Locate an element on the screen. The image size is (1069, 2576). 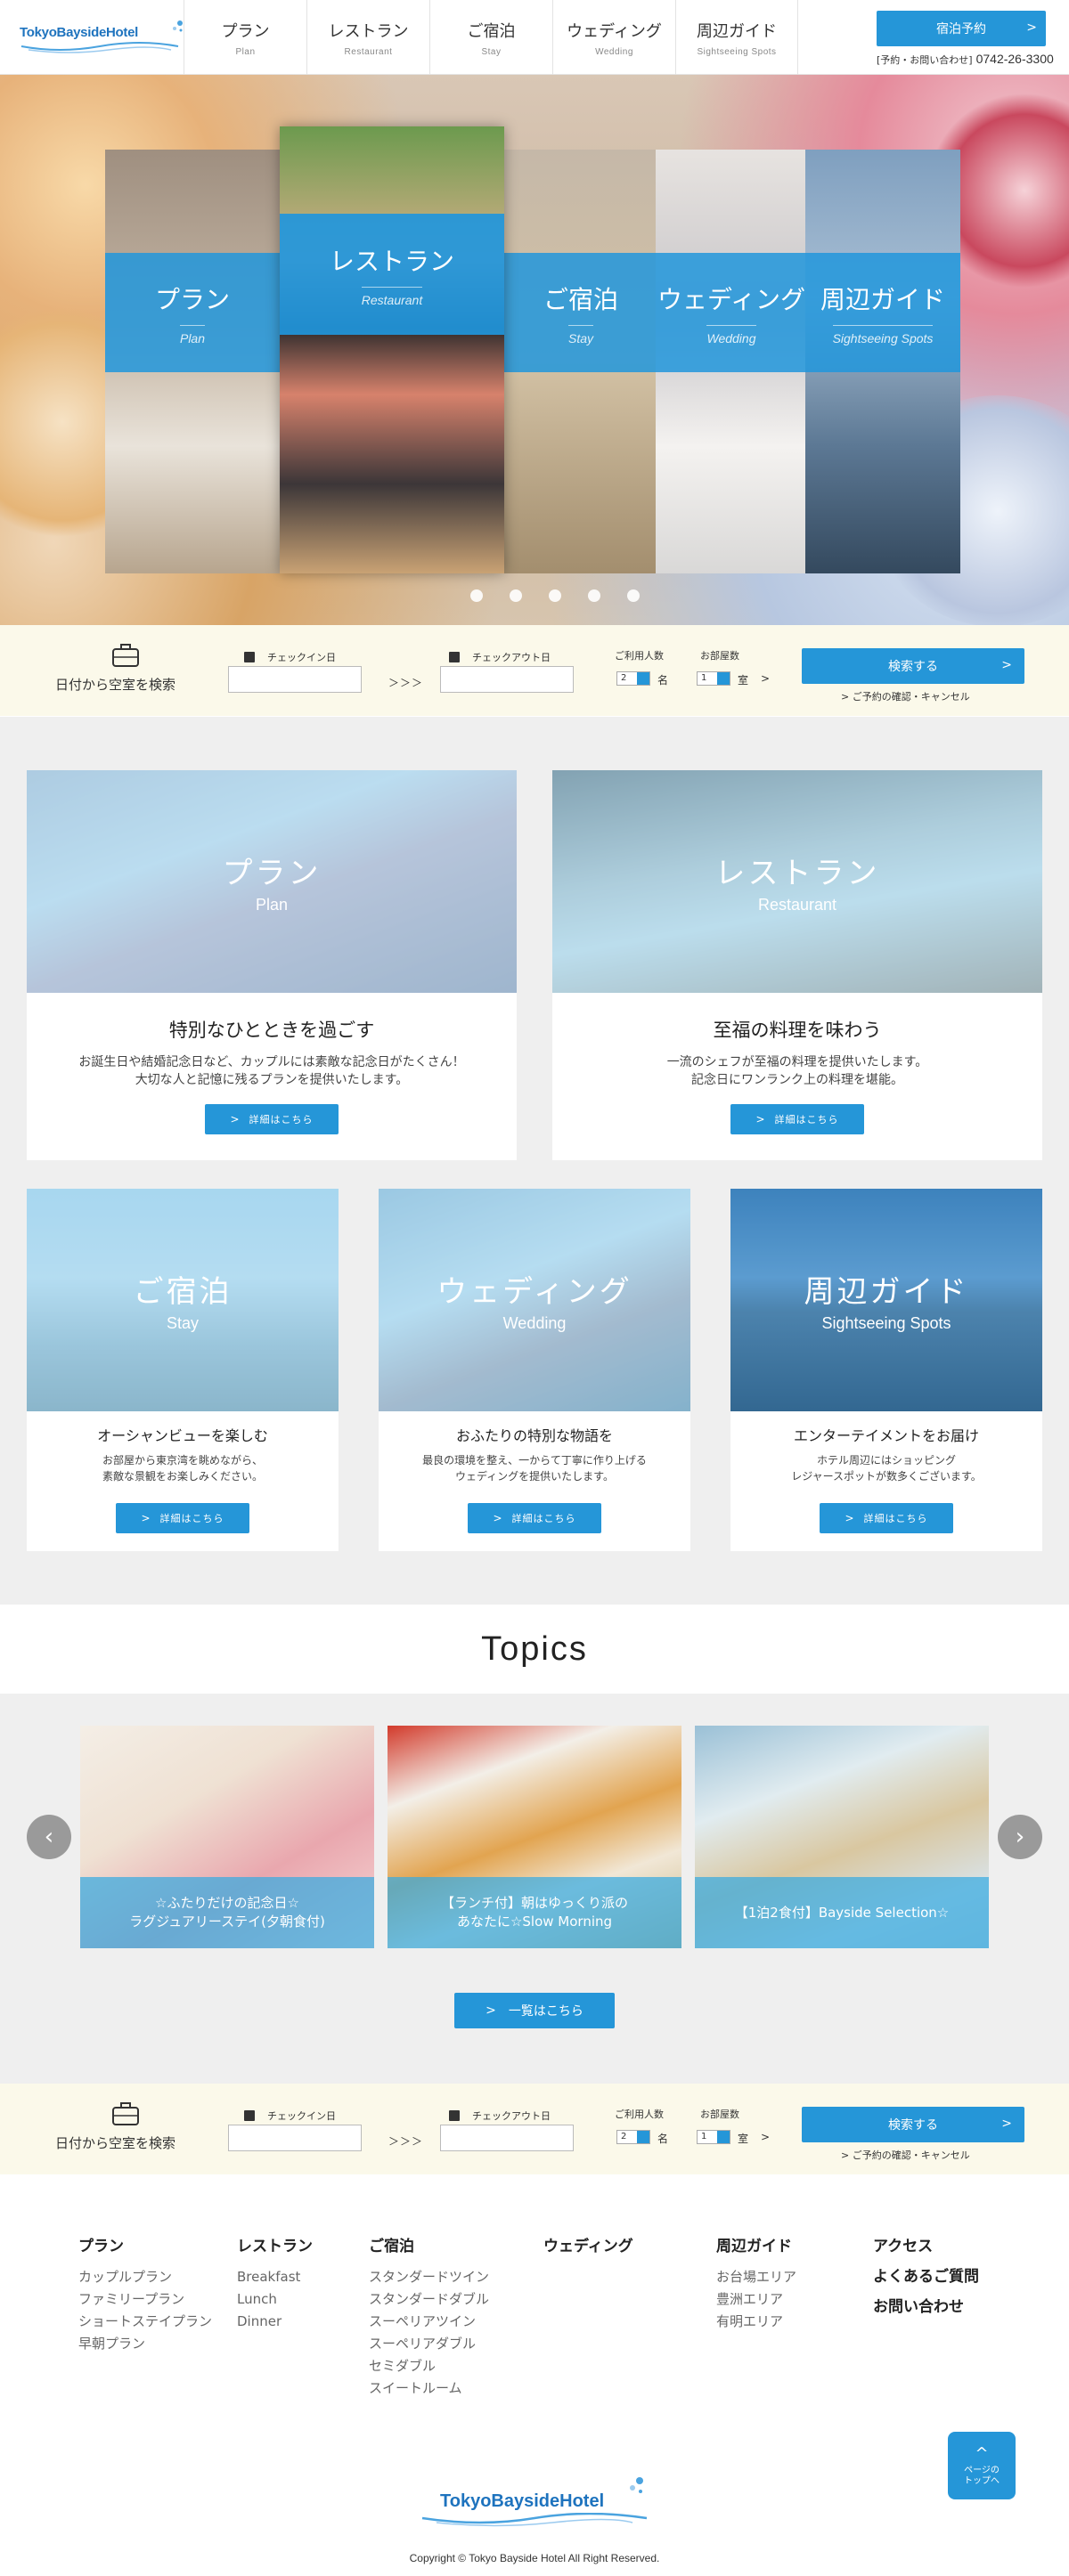
reserve-button: 宿泊予約 > is located at coordinates (961, 28).